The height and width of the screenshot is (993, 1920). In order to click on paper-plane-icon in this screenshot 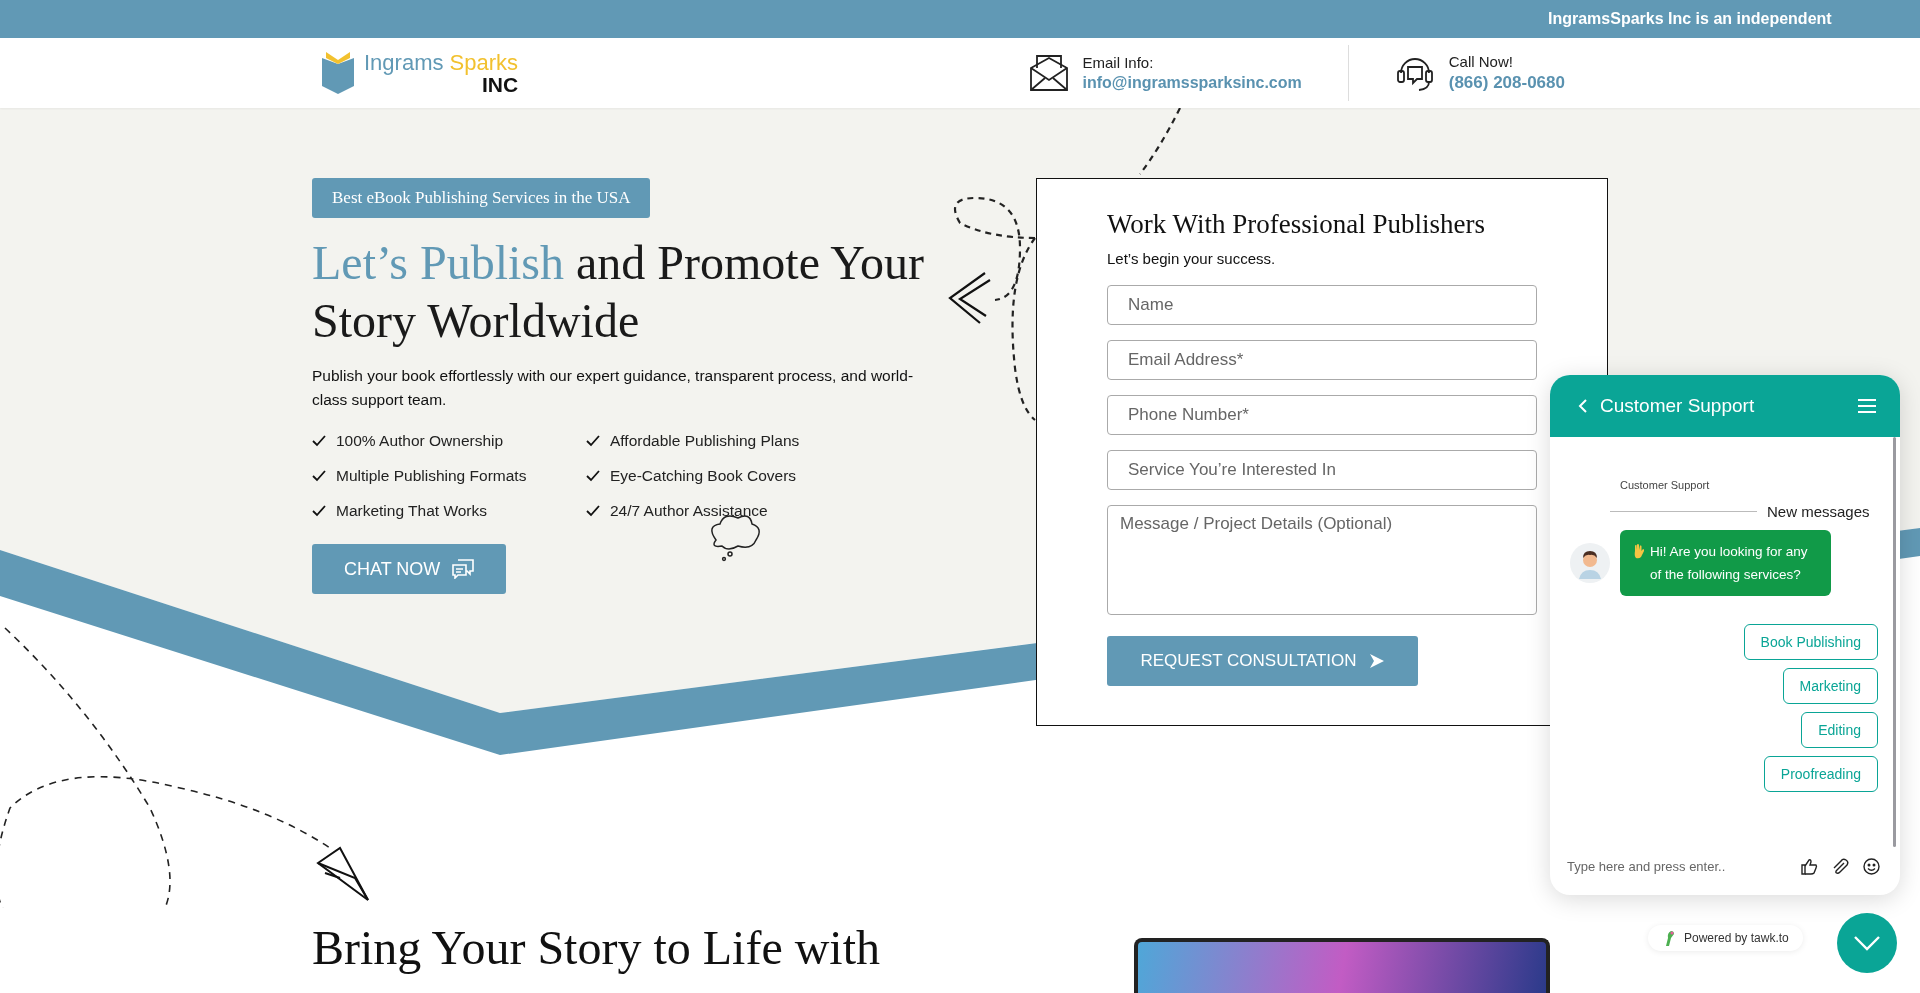, I will do `click(342, 873)`.